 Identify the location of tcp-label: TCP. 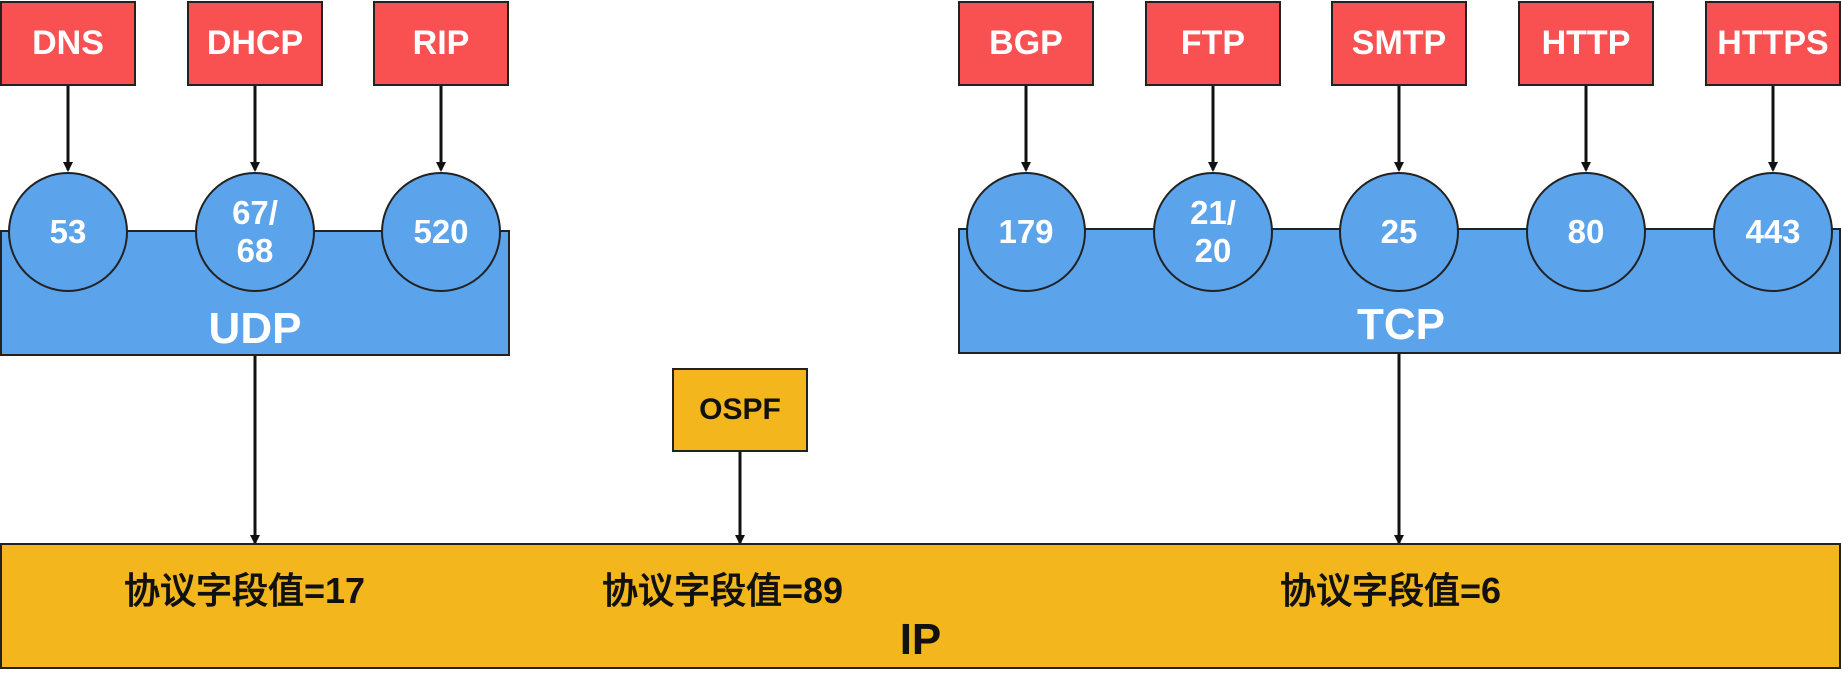
(1401, 324).